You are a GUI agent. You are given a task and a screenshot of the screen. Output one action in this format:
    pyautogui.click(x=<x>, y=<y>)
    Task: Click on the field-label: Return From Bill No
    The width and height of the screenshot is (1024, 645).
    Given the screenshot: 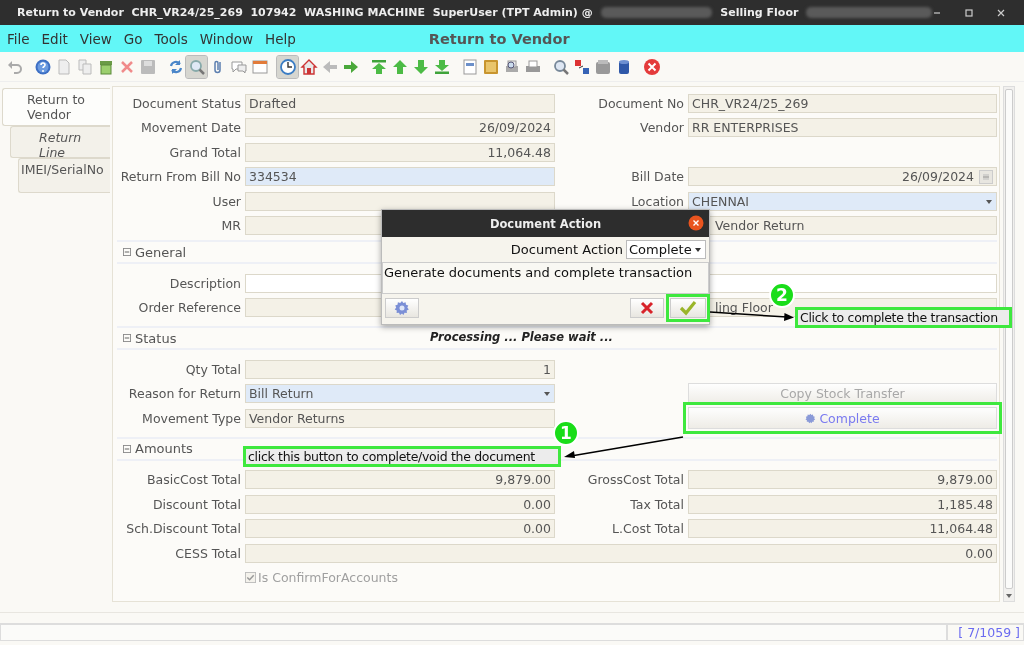 What is the action you would take?
    pyautogui.click(x=180, y=177)
    